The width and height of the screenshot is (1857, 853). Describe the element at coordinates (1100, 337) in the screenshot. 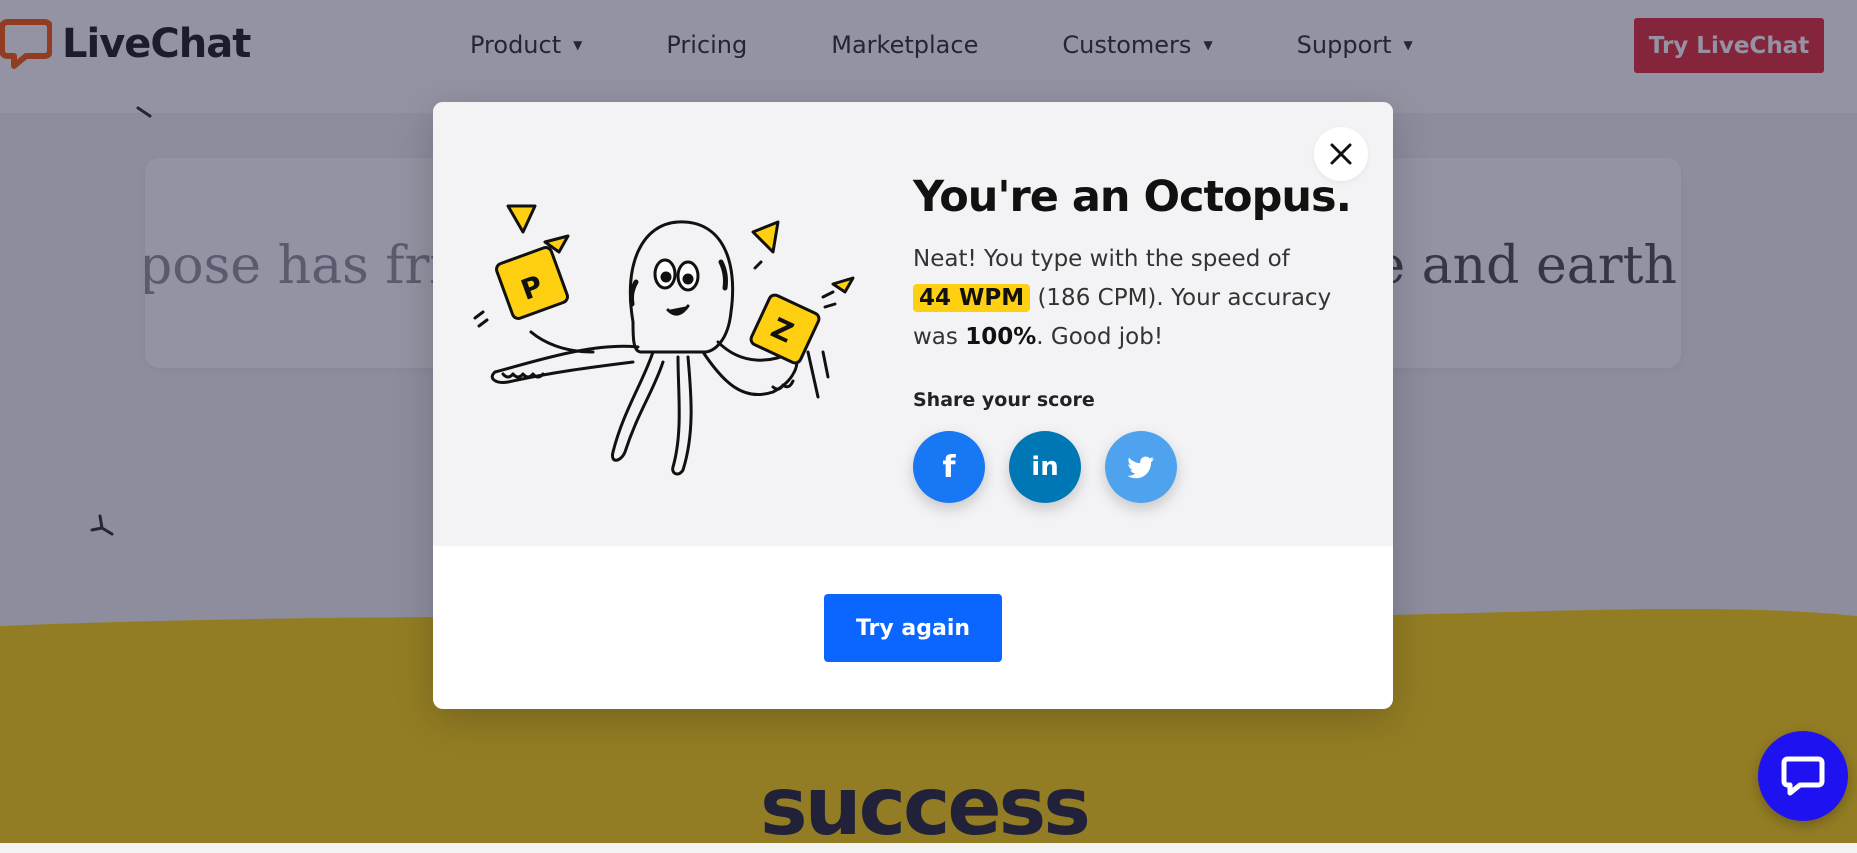

I see `accuracy-suffix: . Good job!` at that location.